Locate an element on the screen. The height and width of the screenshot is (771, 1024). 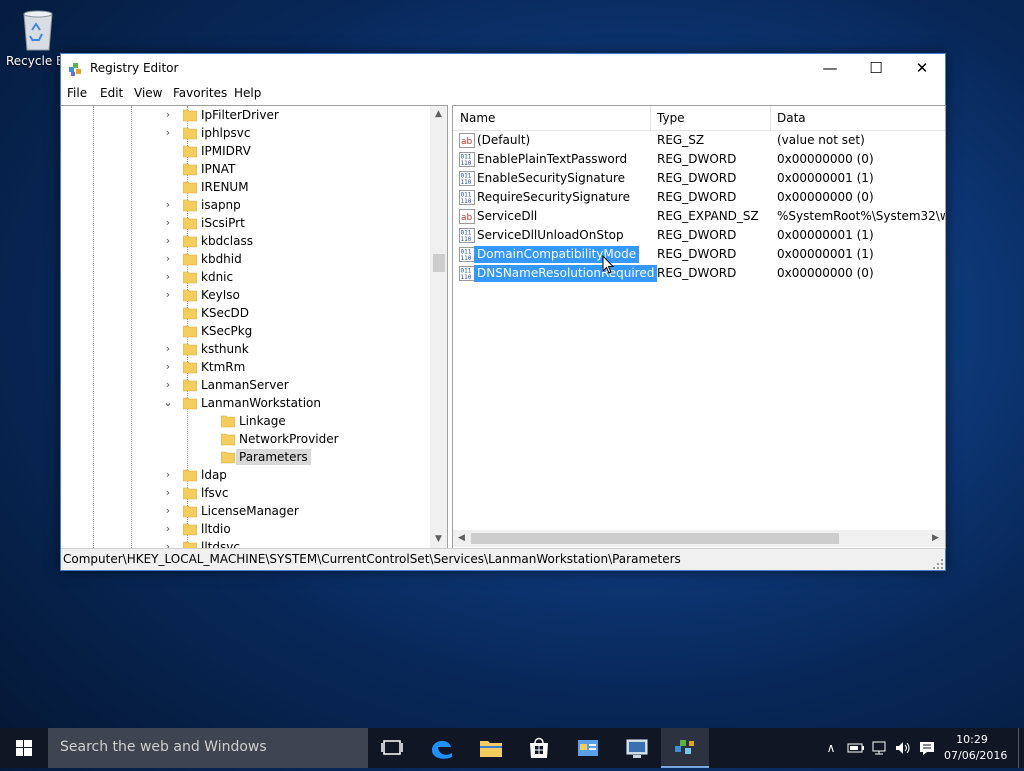
menu-help: Help is located at coordinates (247, 93).